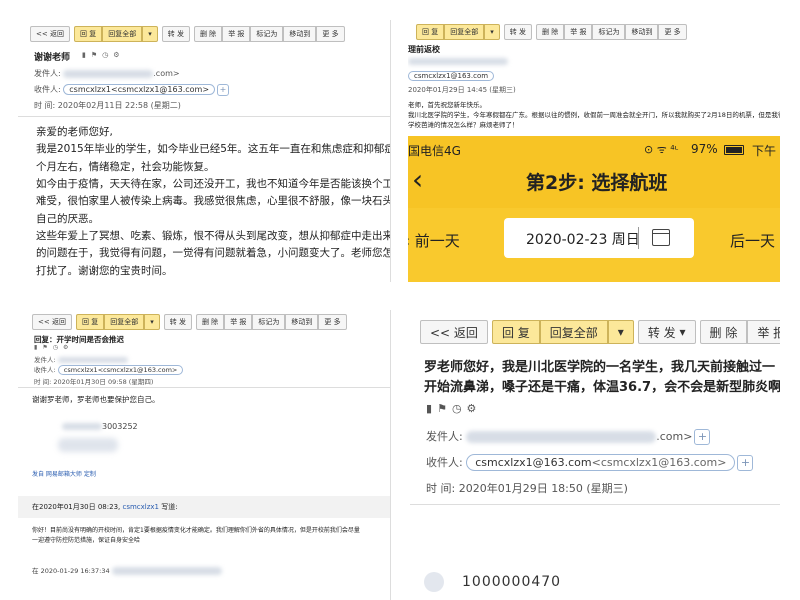 This screenshot has width=800, height=600. Describe the element at coordinates (568, 436) in the screenshot. I see `sender-row: 发件人: .com> +` at that location.